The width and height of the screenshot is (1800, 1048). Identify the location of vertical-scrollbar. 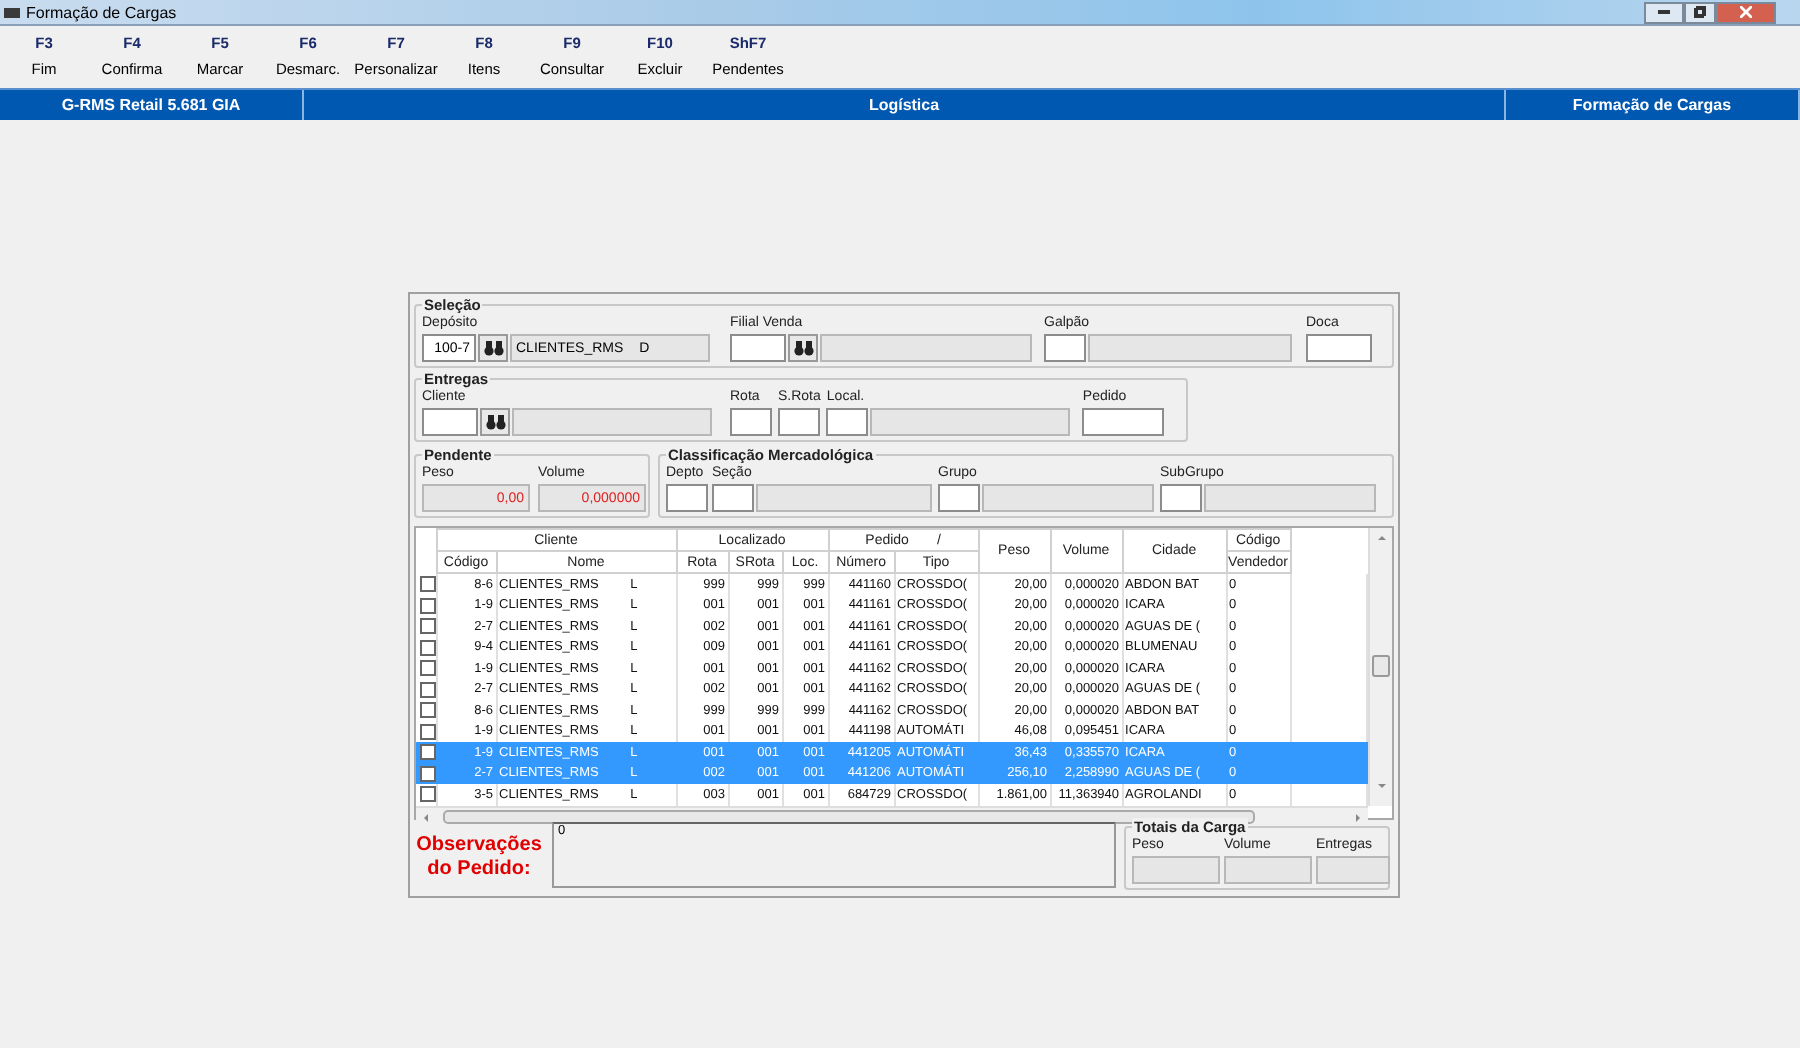
(1380, 666).